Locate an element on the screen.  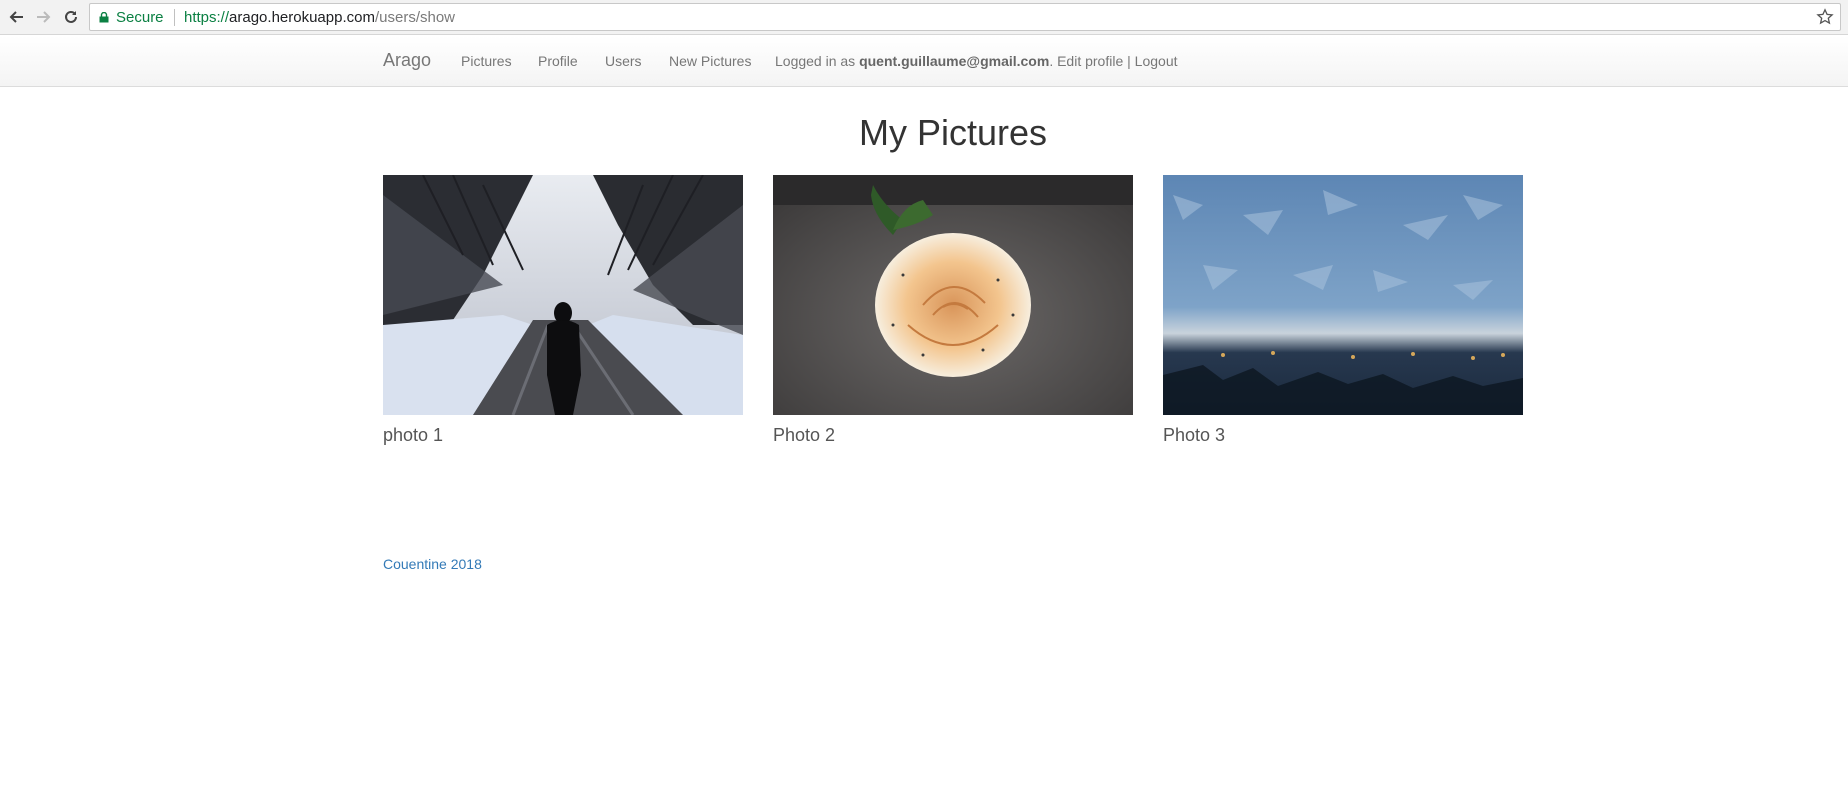
secure-label: Secure is located at coordinates (140, 17).